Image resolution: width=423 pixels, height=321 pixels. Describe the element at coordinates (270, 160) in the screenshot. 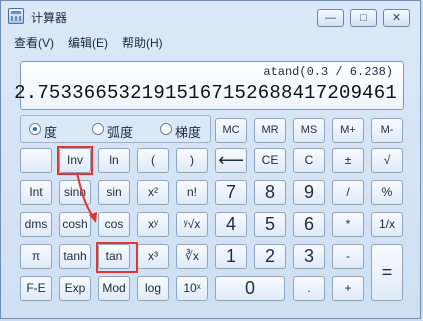

I see `ce-button: CE` at that location.